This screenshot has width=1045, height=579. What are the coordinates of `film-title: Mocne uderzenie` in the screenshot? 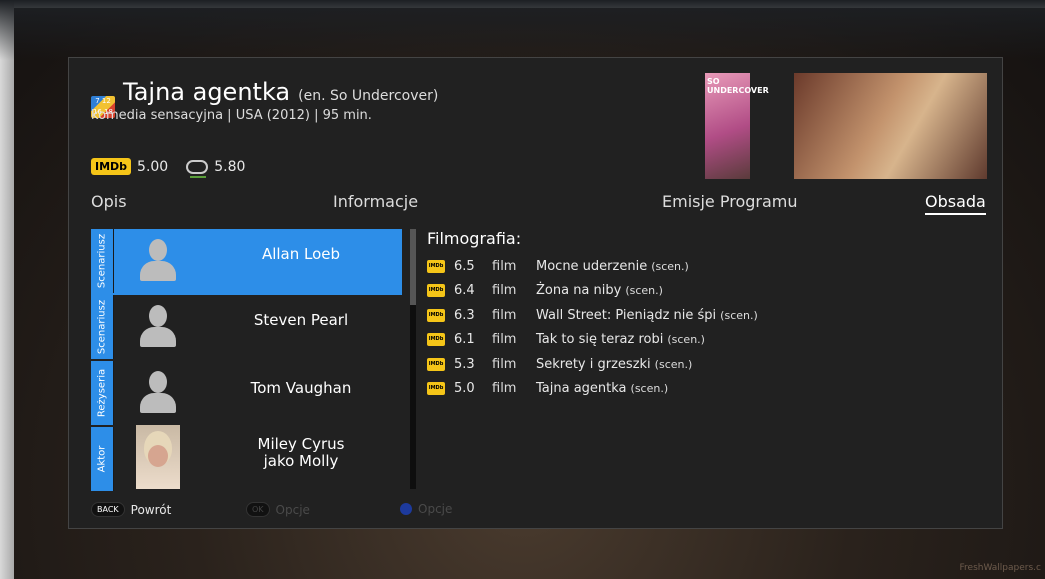 It's located at (592, 266).